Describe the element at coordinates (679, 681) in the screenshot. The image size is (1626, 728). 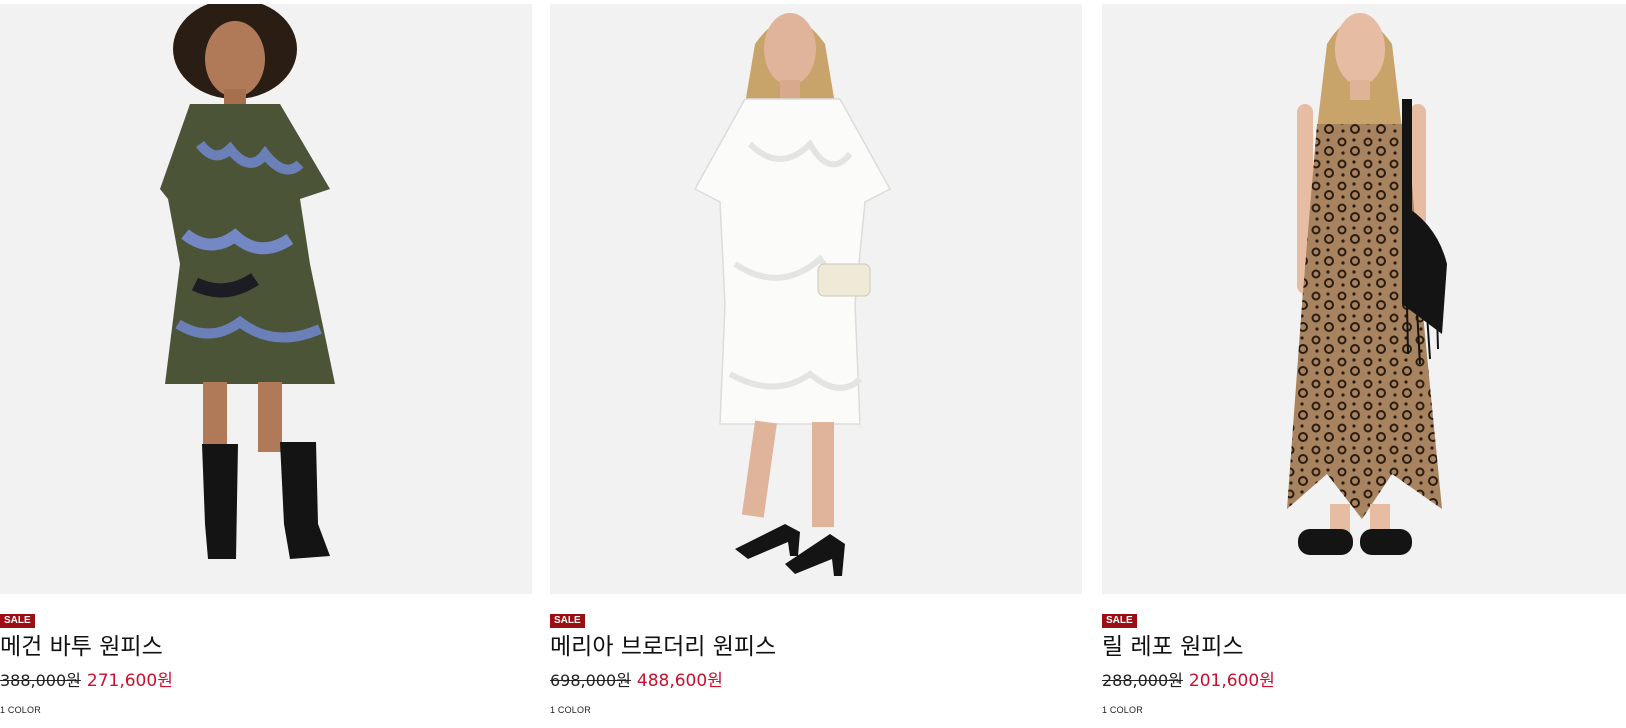
I see `sale-price: 488,600원` at that location.